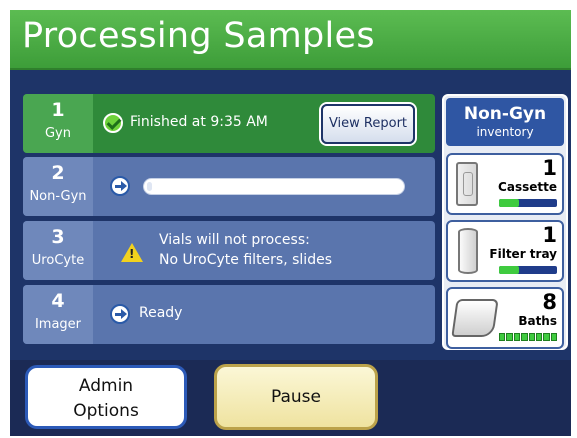  I want to click on inventory-name: Baths, so click(537, 321).